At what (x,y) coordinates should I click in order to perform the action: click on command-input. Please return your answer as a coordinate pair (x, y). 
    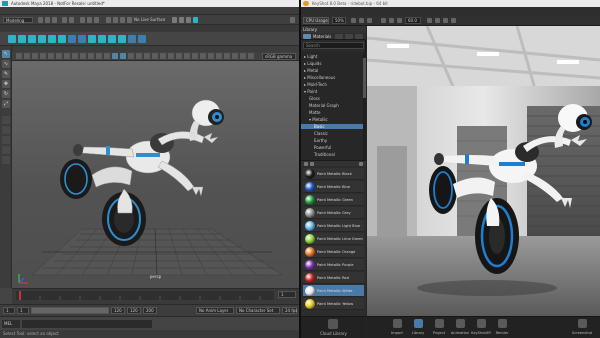
    Looking at the image, I should click on (87, 324).